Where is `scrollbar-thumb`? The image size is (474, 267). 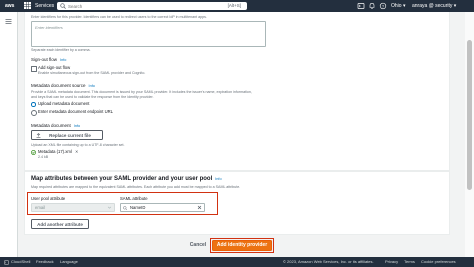
scrollbar-thumb is located at coordinates (469, 115).